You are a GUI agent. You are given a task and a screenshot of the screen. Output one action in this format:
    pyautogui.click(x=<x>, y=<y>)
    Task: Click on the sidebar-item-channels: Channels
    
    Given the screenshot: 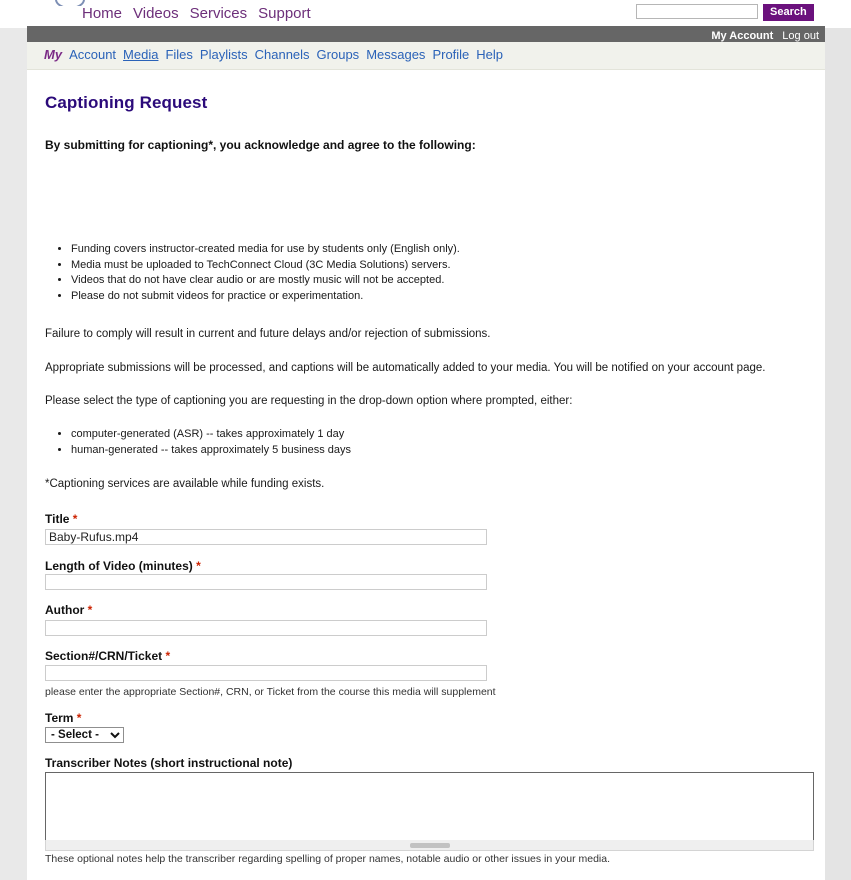 What is the action you would take?
    pyautogui.click(x=282, y=54)
    